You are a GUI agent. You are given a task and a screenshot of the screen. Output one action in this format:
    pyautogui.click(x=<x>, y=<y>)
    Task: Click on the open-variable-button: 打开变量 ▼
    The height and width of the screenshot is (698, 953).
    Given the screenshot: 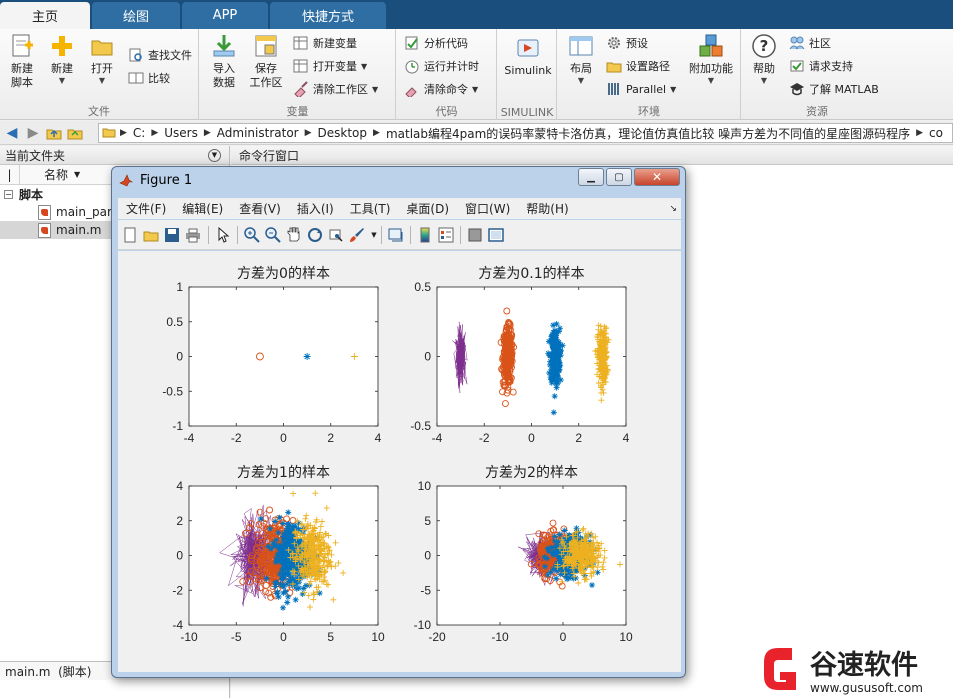 What is the action you would take?
    pyautogui.click(x=330, y=66)
    